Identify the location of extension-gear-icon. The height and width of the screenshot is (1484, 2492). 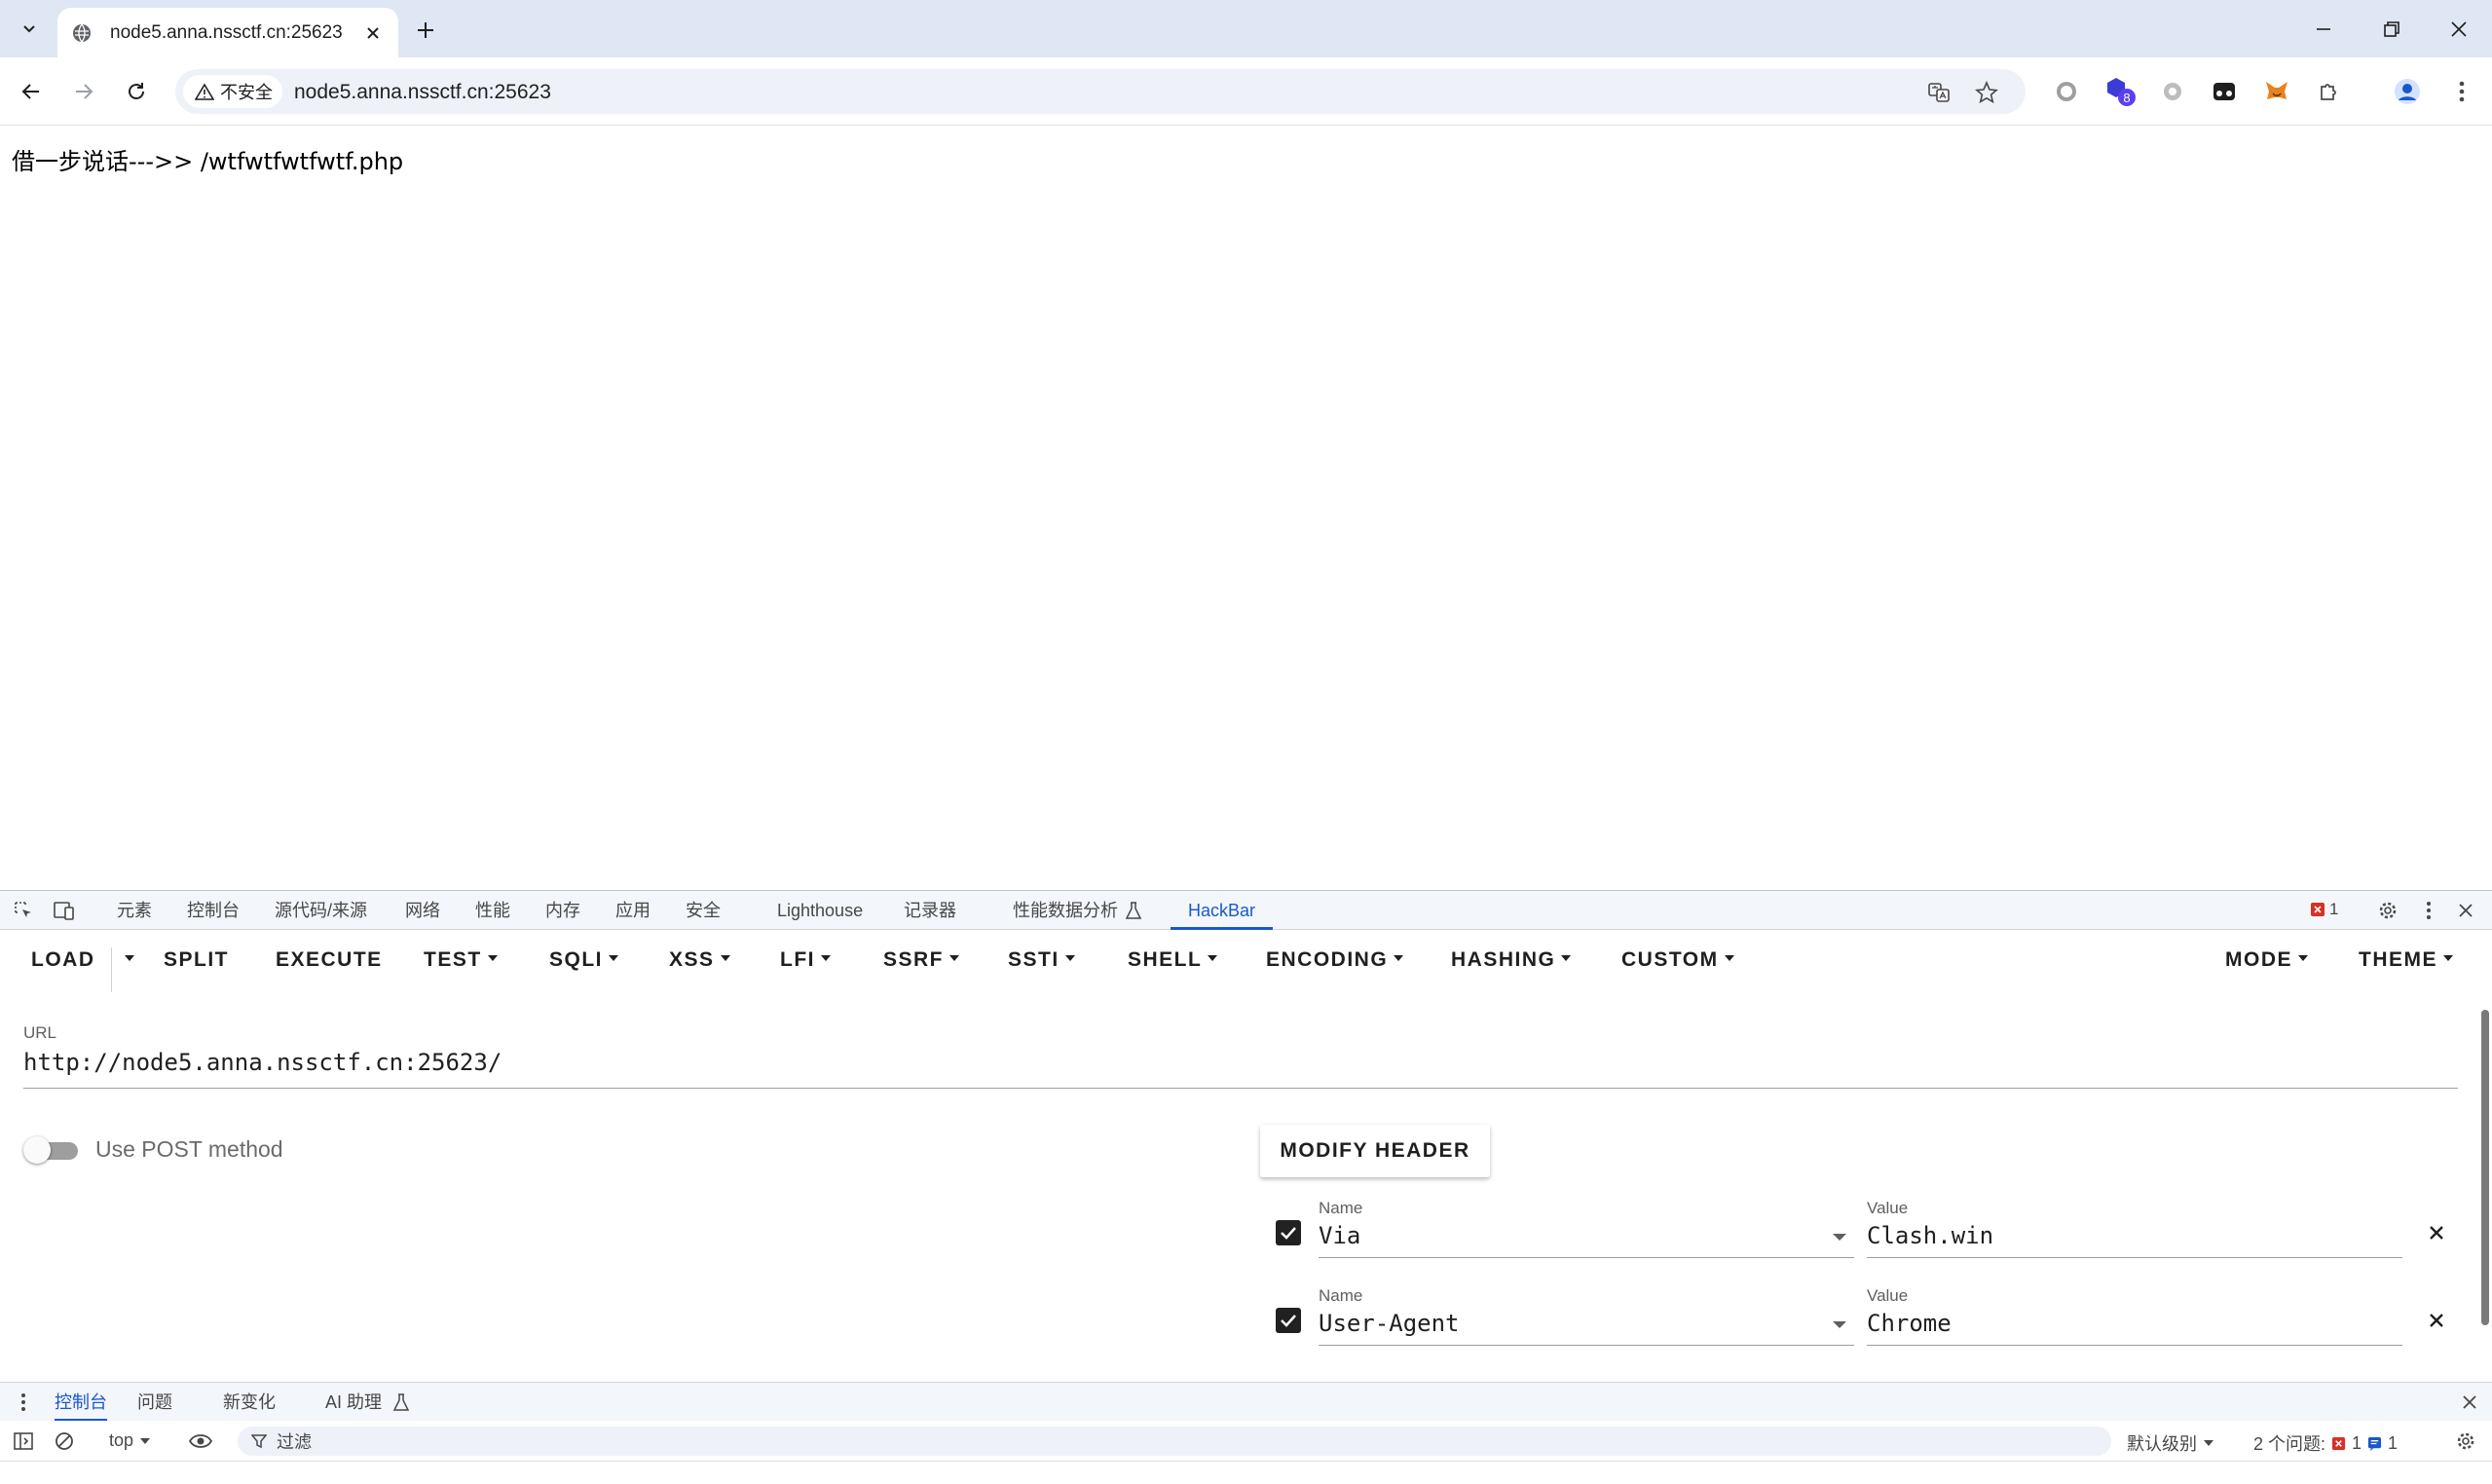
(2172, 91).